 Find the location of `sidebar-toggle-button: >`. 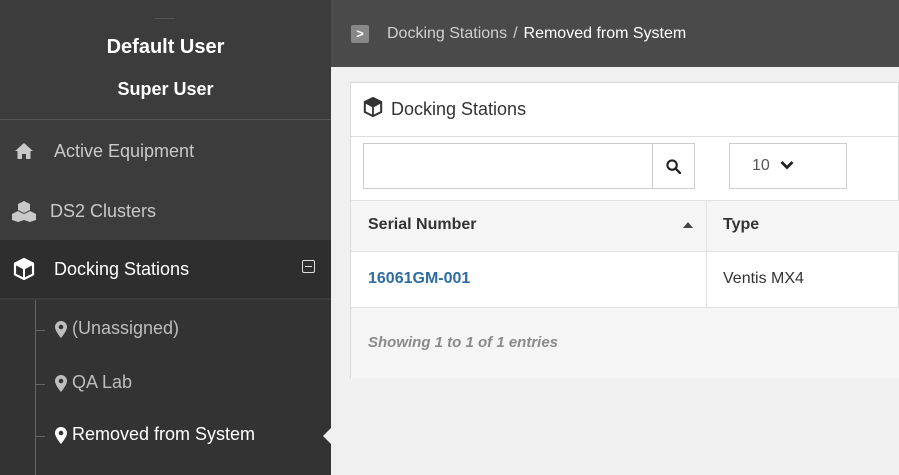

sidebar-toggle-button: > is located at coordinates (360, 33).